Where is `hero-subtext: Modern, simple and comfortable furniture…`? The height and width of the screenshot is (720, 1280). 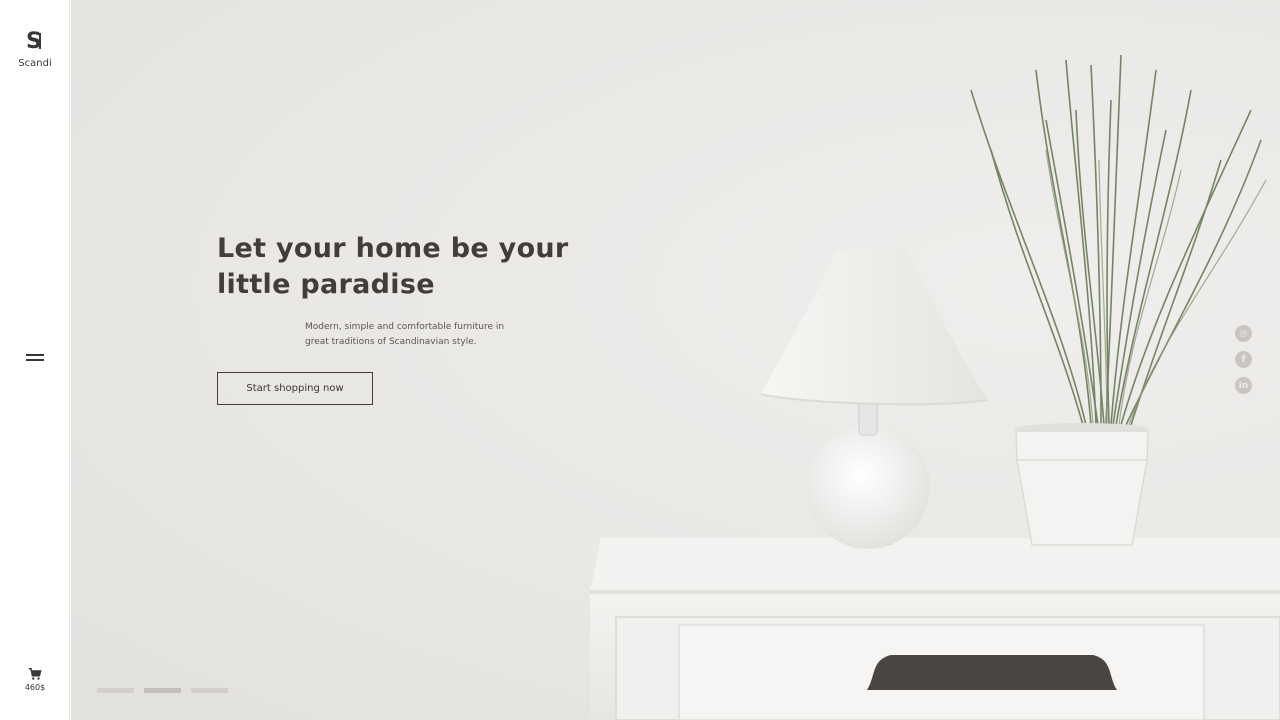
hero-subtext: Modern, simple and comfortable furniture… is located at coordinates (405, 335).